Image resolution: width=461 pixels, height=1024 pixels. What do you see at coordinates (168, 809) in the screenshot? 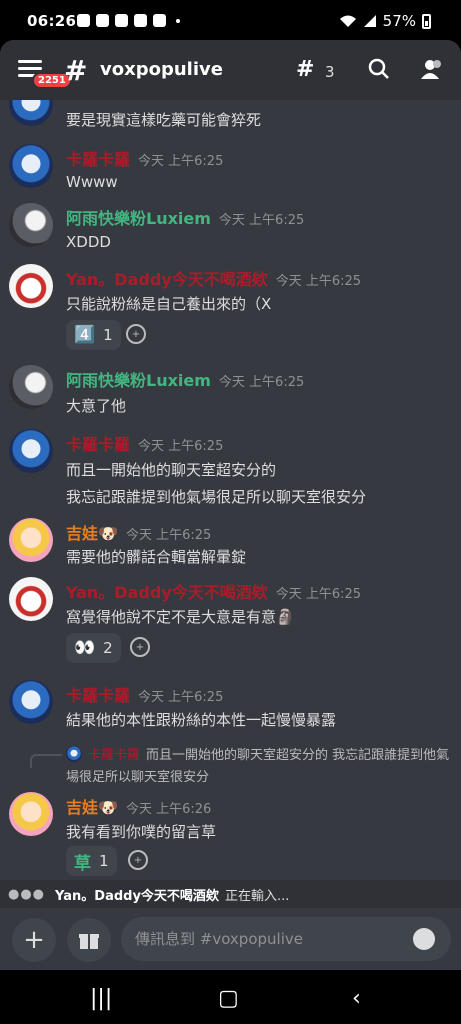
I see `timestamp: 今天 上午6:26` at bounding box center [168, 809].